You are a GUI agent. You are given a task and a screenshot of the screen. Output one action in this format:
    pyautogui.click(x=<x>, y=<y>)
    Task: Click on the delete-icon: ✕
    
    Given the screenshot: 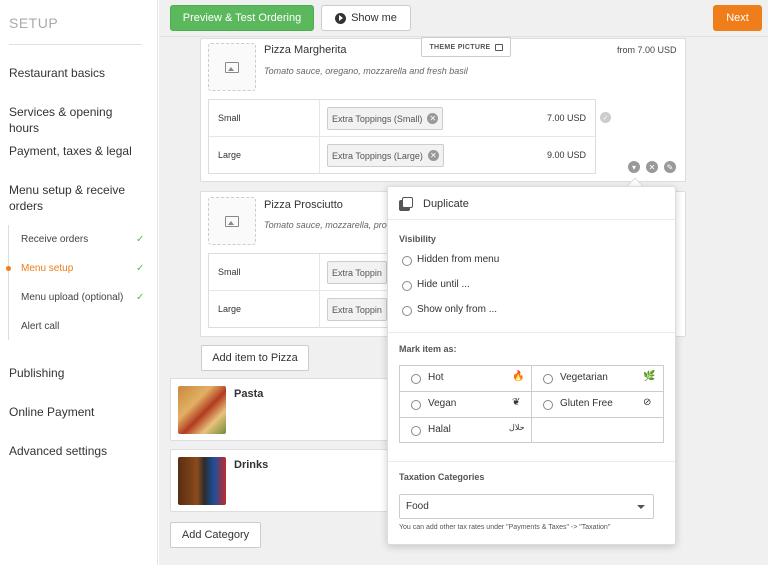 What is the action you would take?
    pyautogui.click(x=652, y=167)
    